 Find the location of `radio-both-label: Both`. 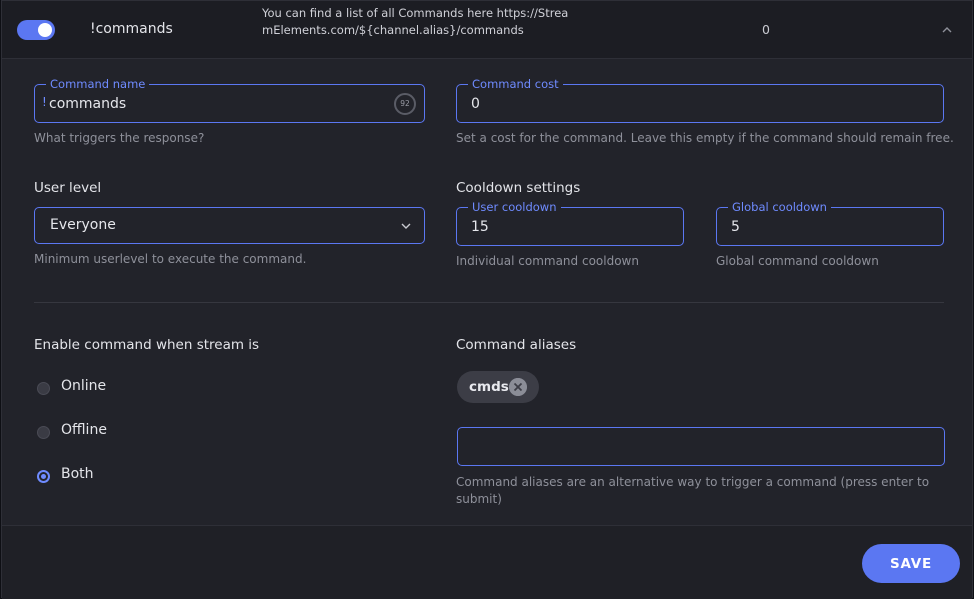

radio-both-label: Both is located at coordinates (77, 474).